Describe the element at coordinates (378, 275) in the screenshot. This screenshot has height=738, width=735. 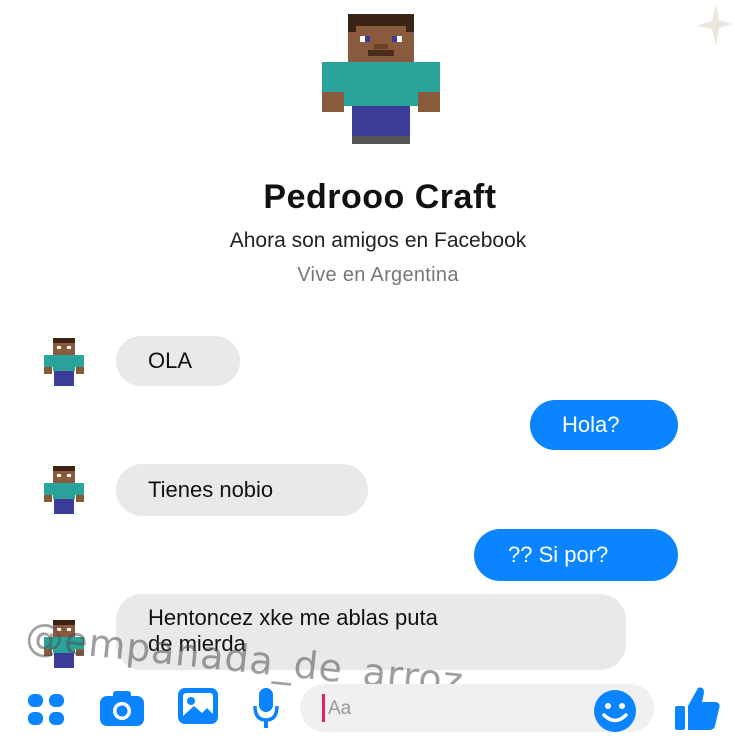
I see `location-text: Vive en Argentina` at that location.